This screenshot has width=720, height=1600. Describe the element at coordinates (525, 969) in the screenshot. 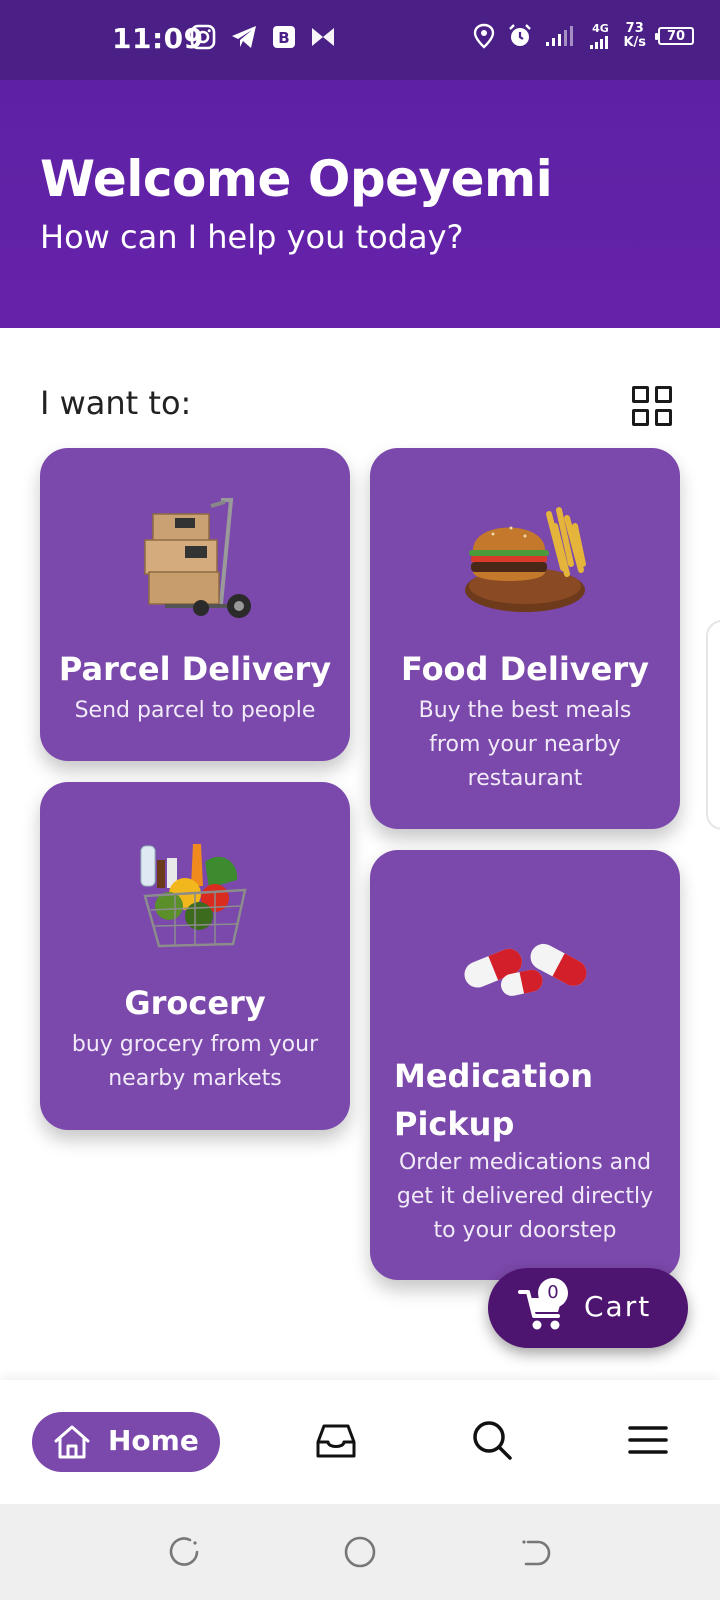

I see `pills-image` at that location.